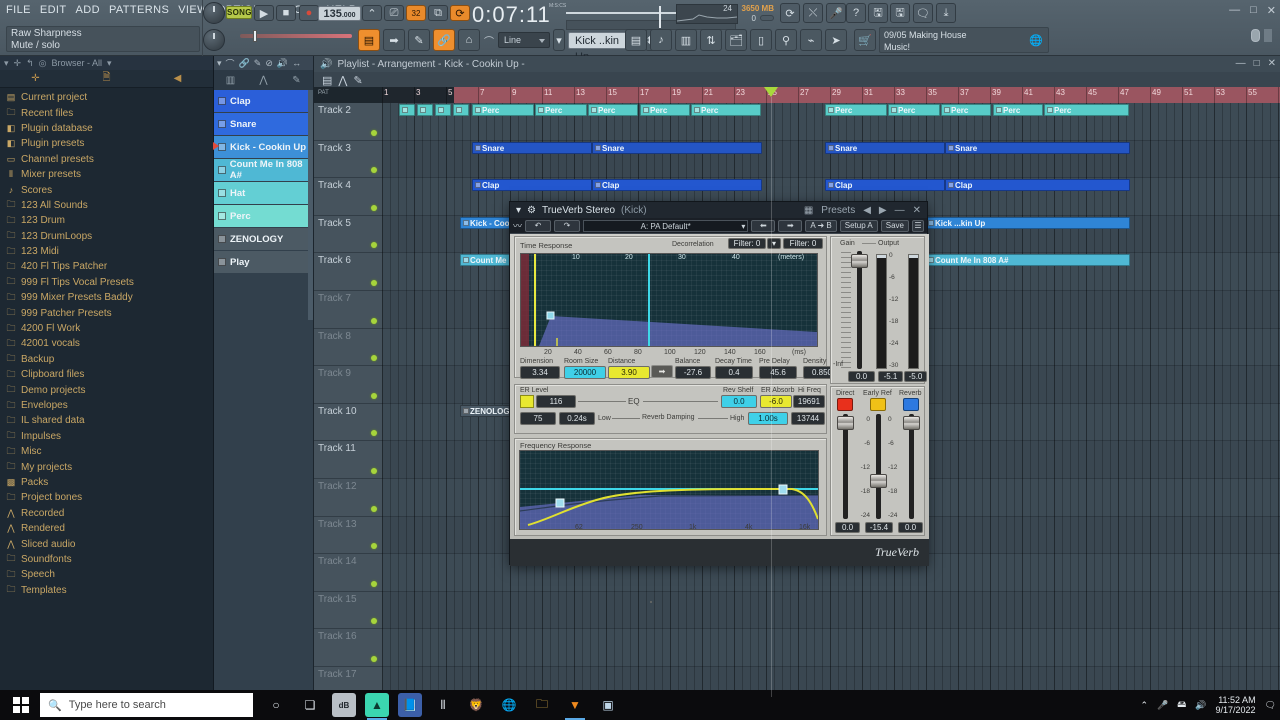 Image resolution: width=1280 pixels, height=720 pixels. I want to click on piano-roll-button: ♪, so click(661, 40).